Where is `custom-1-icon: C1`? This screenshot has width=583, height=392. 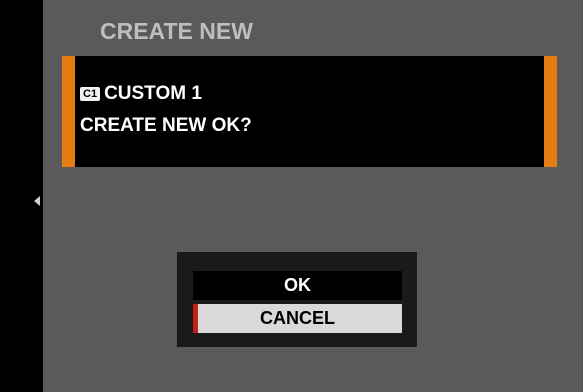 custom-1-icon: C1 is located at coordinates (90, 94).